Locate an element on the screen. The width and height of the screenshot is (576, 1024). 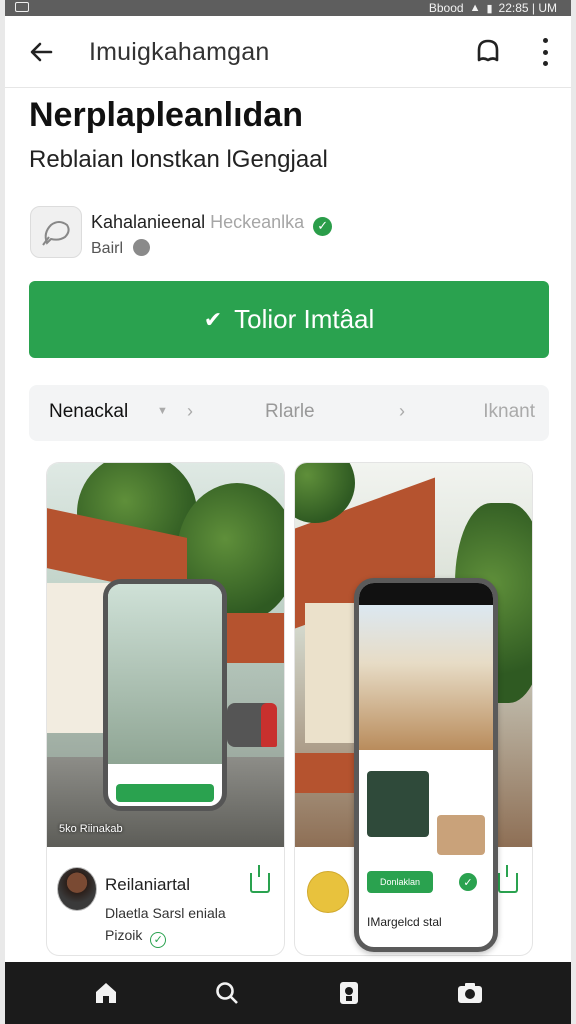
screenshot-caption: 5ko Riinakab is located at coordinates (91, 829).